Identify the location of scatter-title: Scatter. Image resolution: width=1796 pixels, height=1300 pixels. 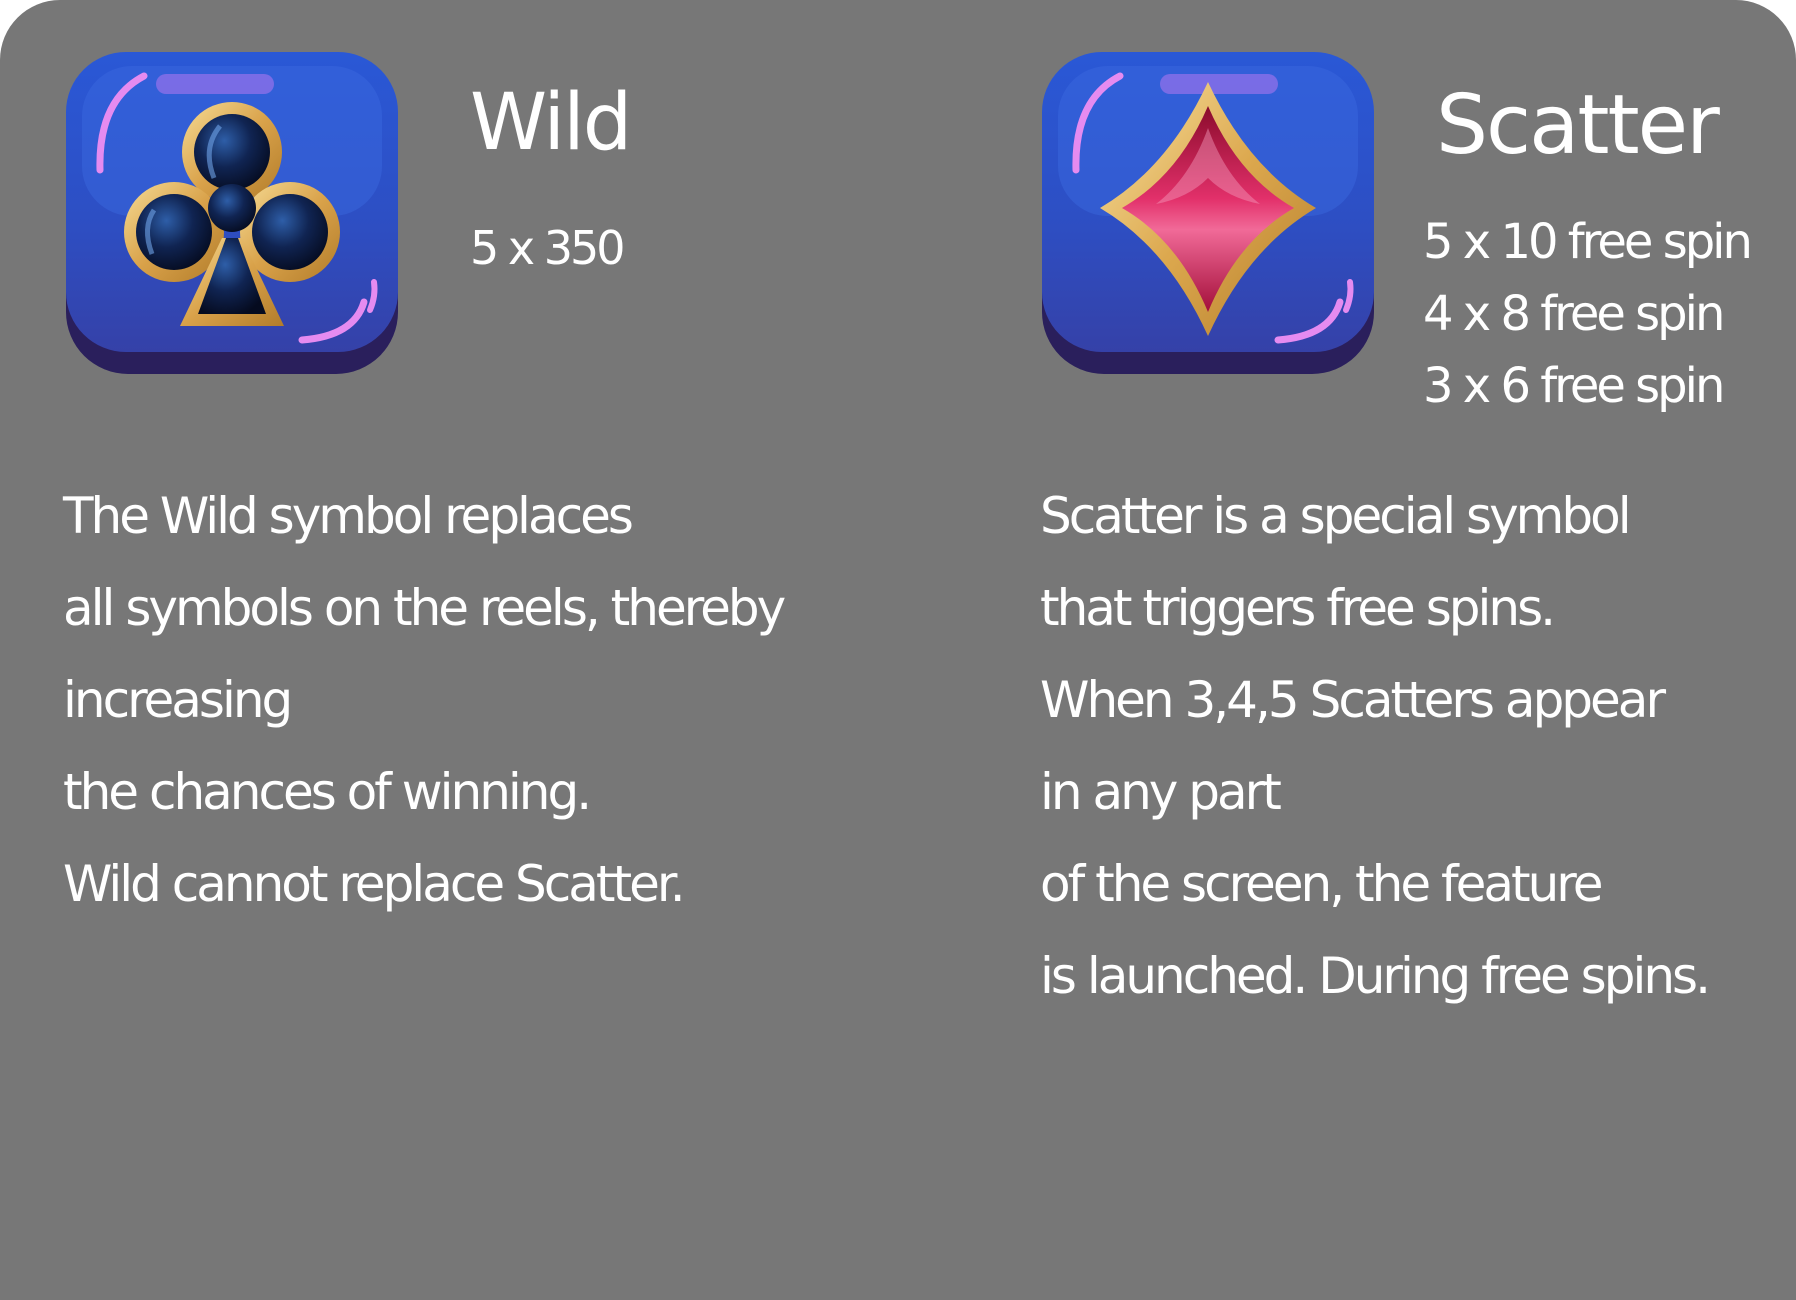
(1578, 125).